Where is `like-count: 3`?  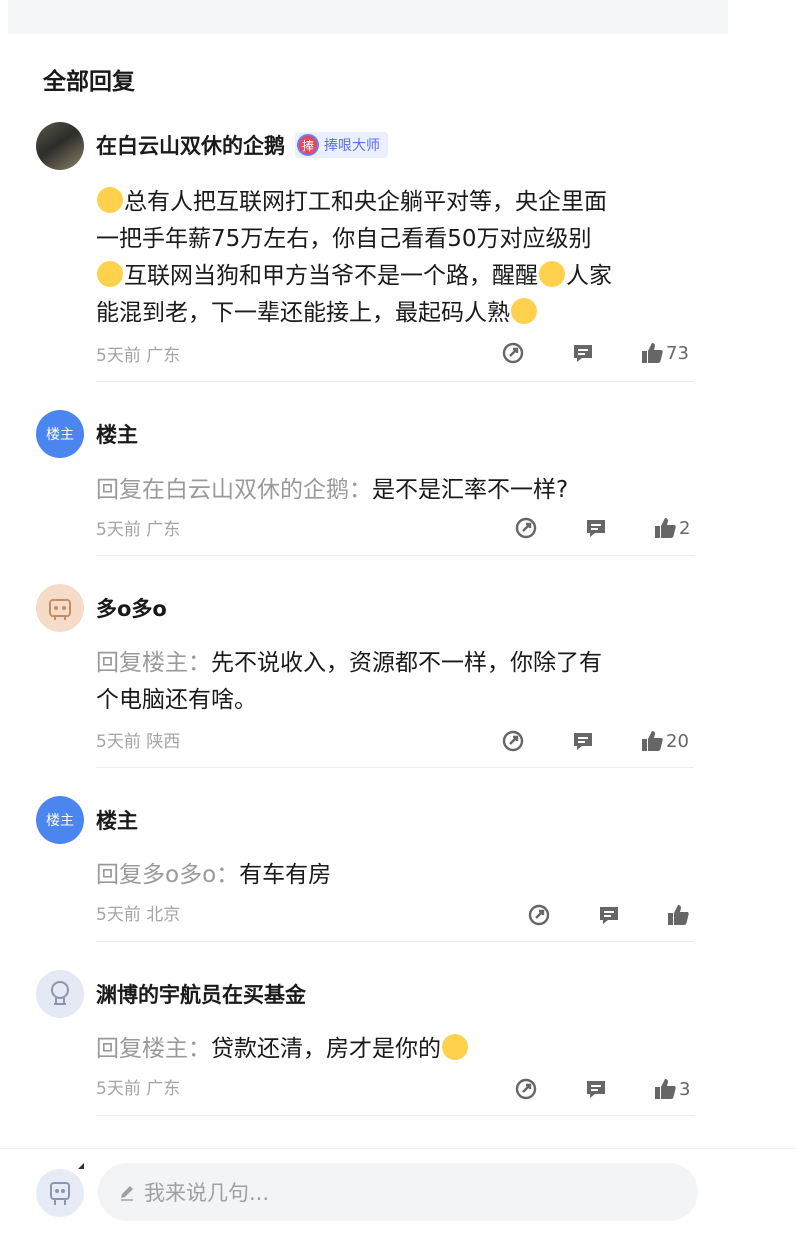
like-count: 3 is located at coordinates (685, 1089).